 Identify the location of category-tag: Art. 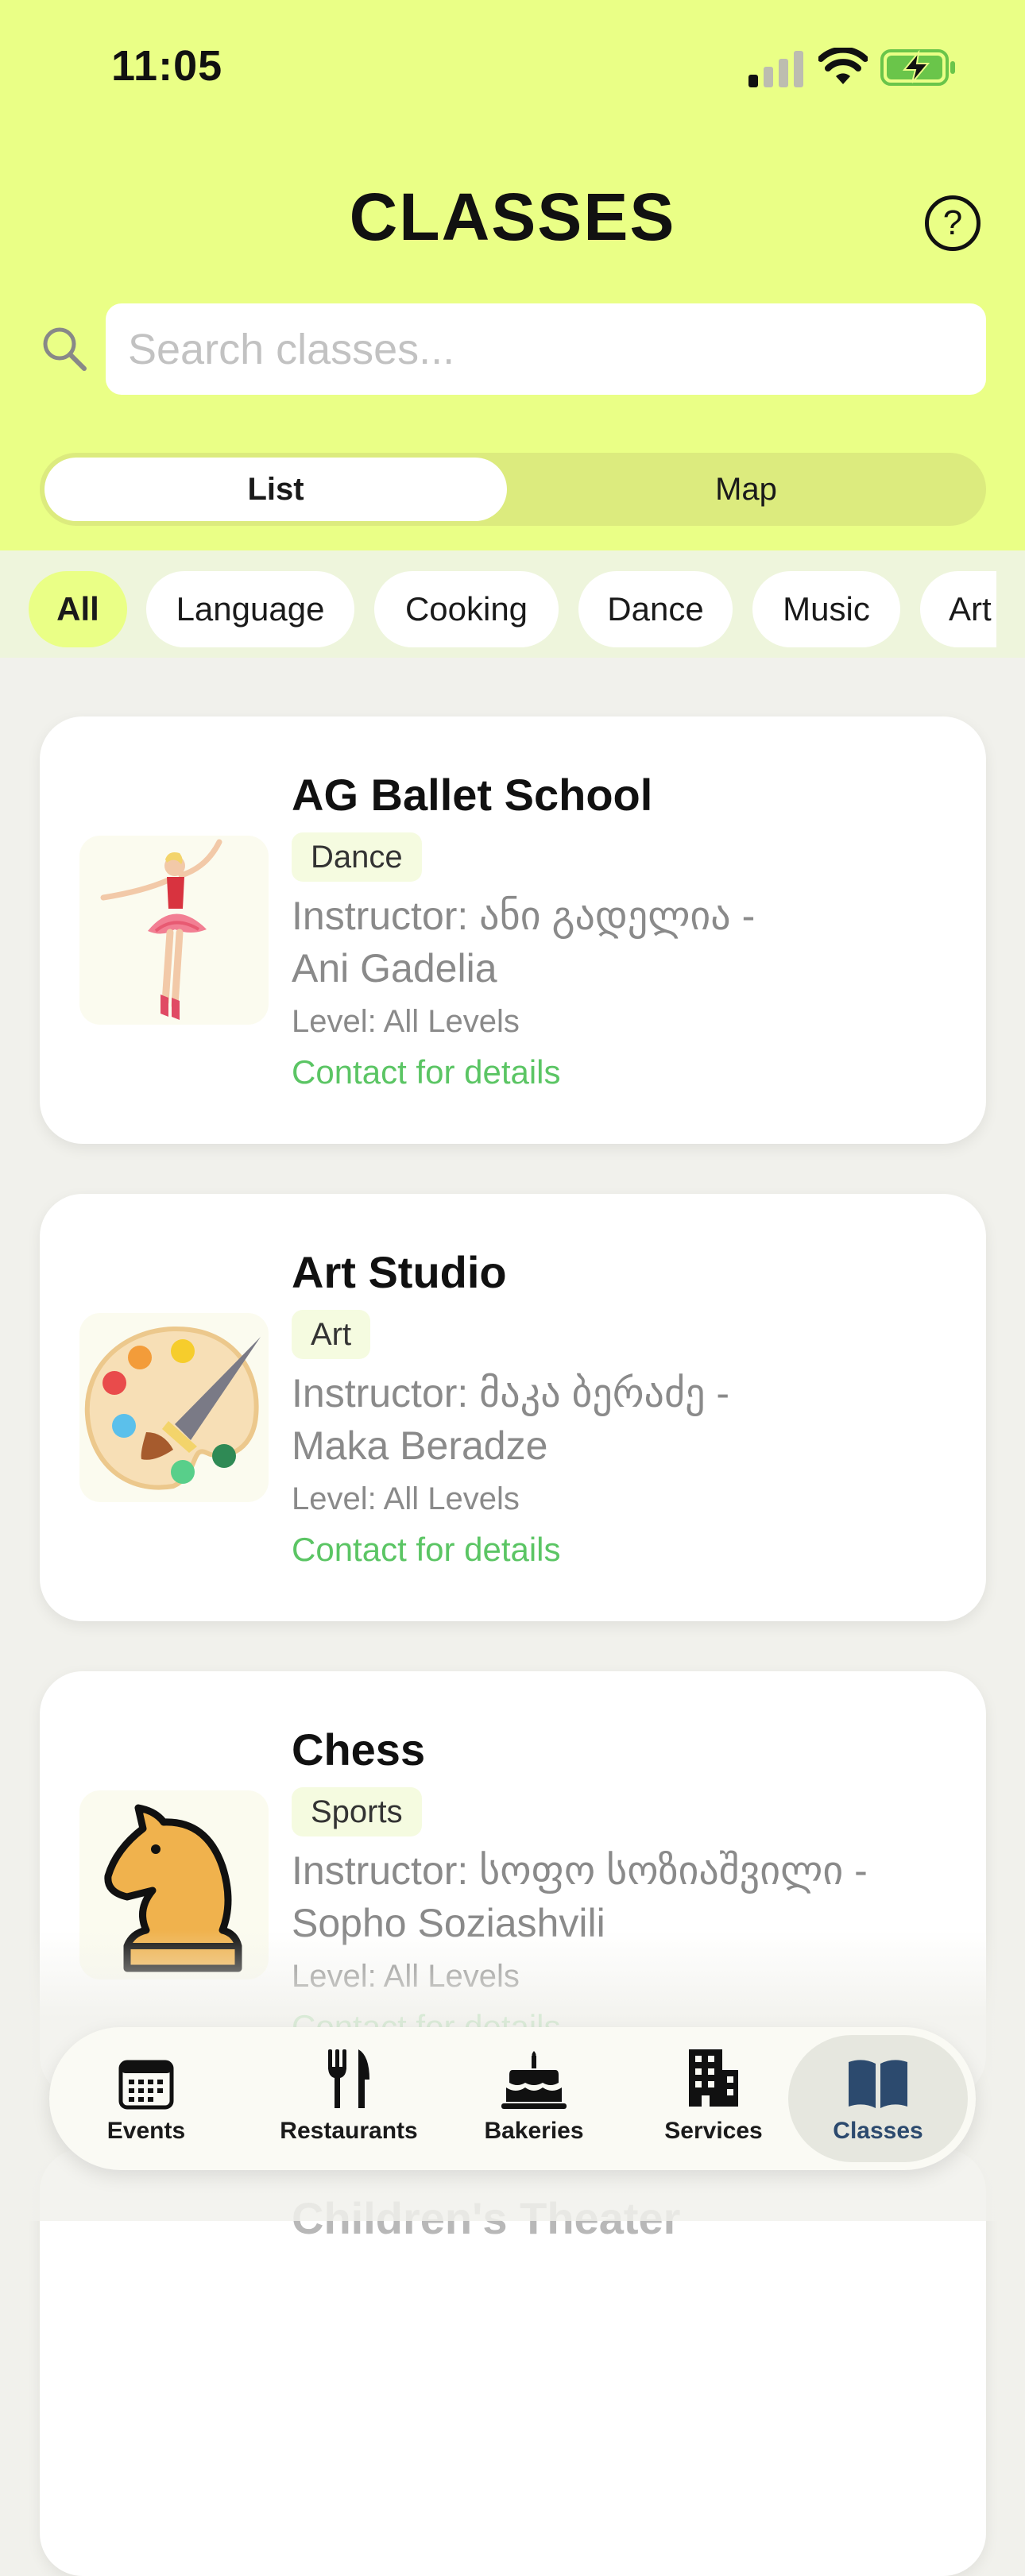
(331, 1334).